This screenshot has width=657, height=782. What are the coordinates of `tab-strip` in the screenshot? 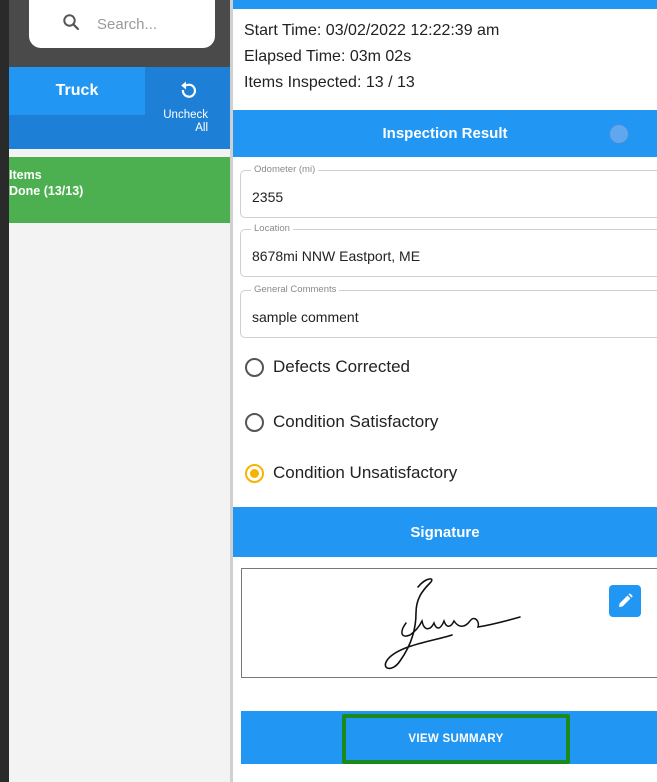 It's located at (77, 132).